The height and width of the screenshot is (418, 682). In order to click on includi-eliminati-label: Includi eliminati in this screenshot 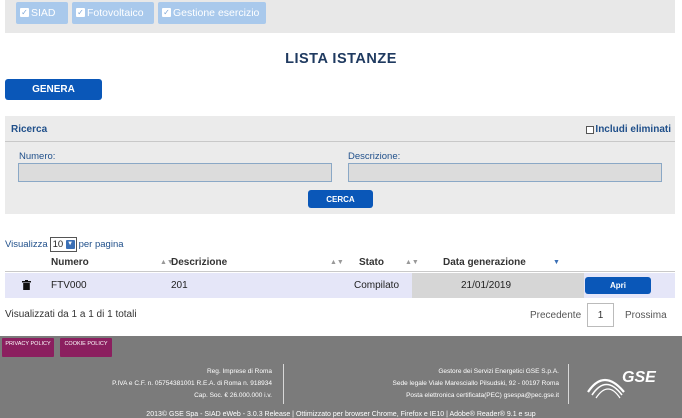, I will do `click(633, 129)`.